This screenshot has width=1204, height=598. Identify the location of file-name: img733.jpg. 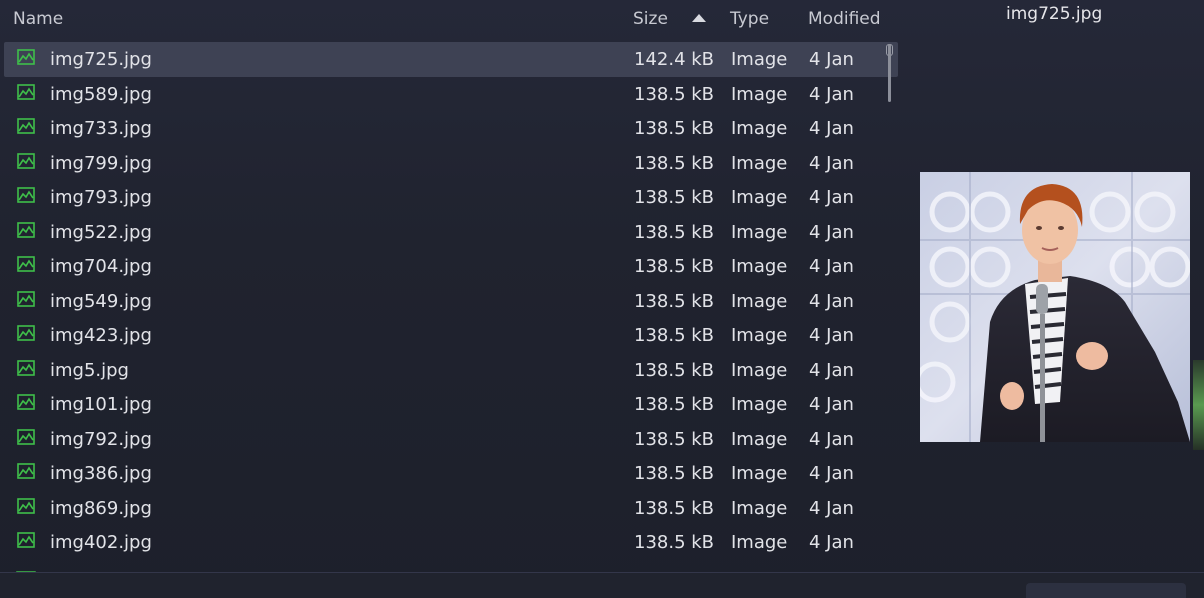
(101, 128).